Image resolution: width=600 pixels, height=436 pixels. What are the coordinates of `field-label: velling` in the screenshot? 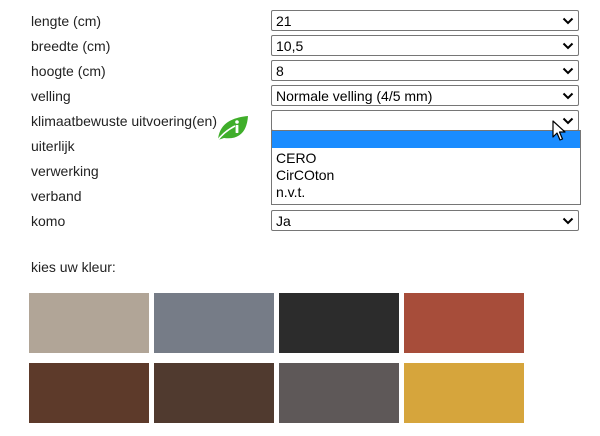 It's located at (51, 96).